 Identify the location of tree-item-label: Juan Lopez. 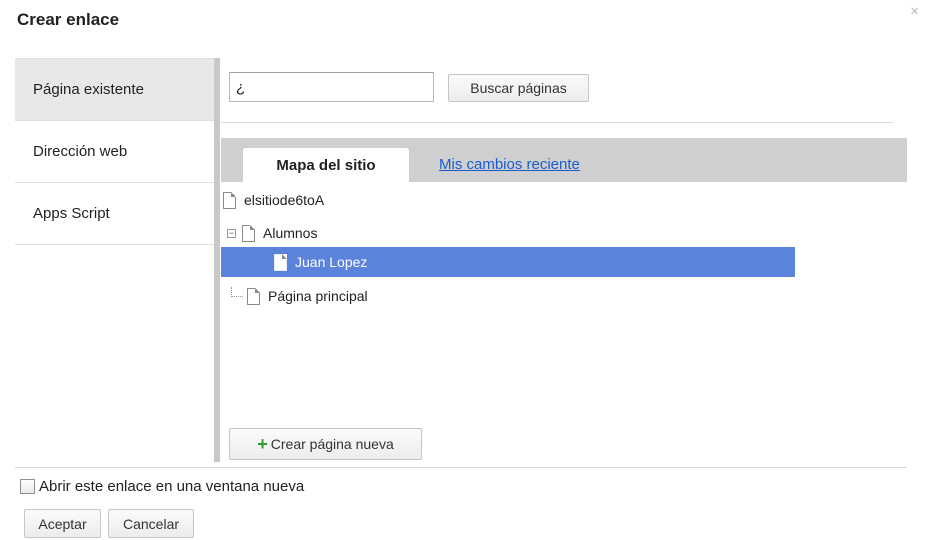
(331, 262).